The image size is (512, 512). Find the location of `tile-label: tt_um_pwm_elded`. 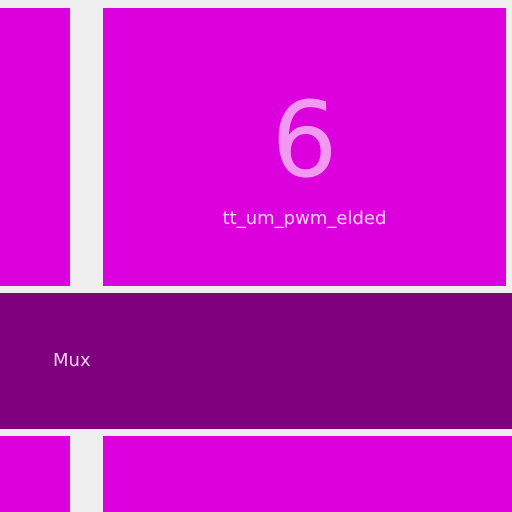

tile-label: tt_um_pwm_elded is located at coordinates (304, 218).